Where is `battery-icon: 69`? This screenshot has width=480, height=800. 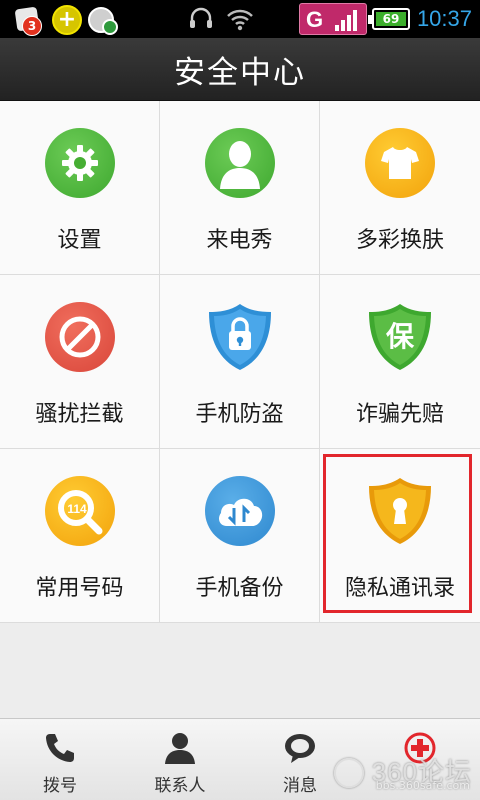 battery-icon: 69 is located at coordinates (389, 19).